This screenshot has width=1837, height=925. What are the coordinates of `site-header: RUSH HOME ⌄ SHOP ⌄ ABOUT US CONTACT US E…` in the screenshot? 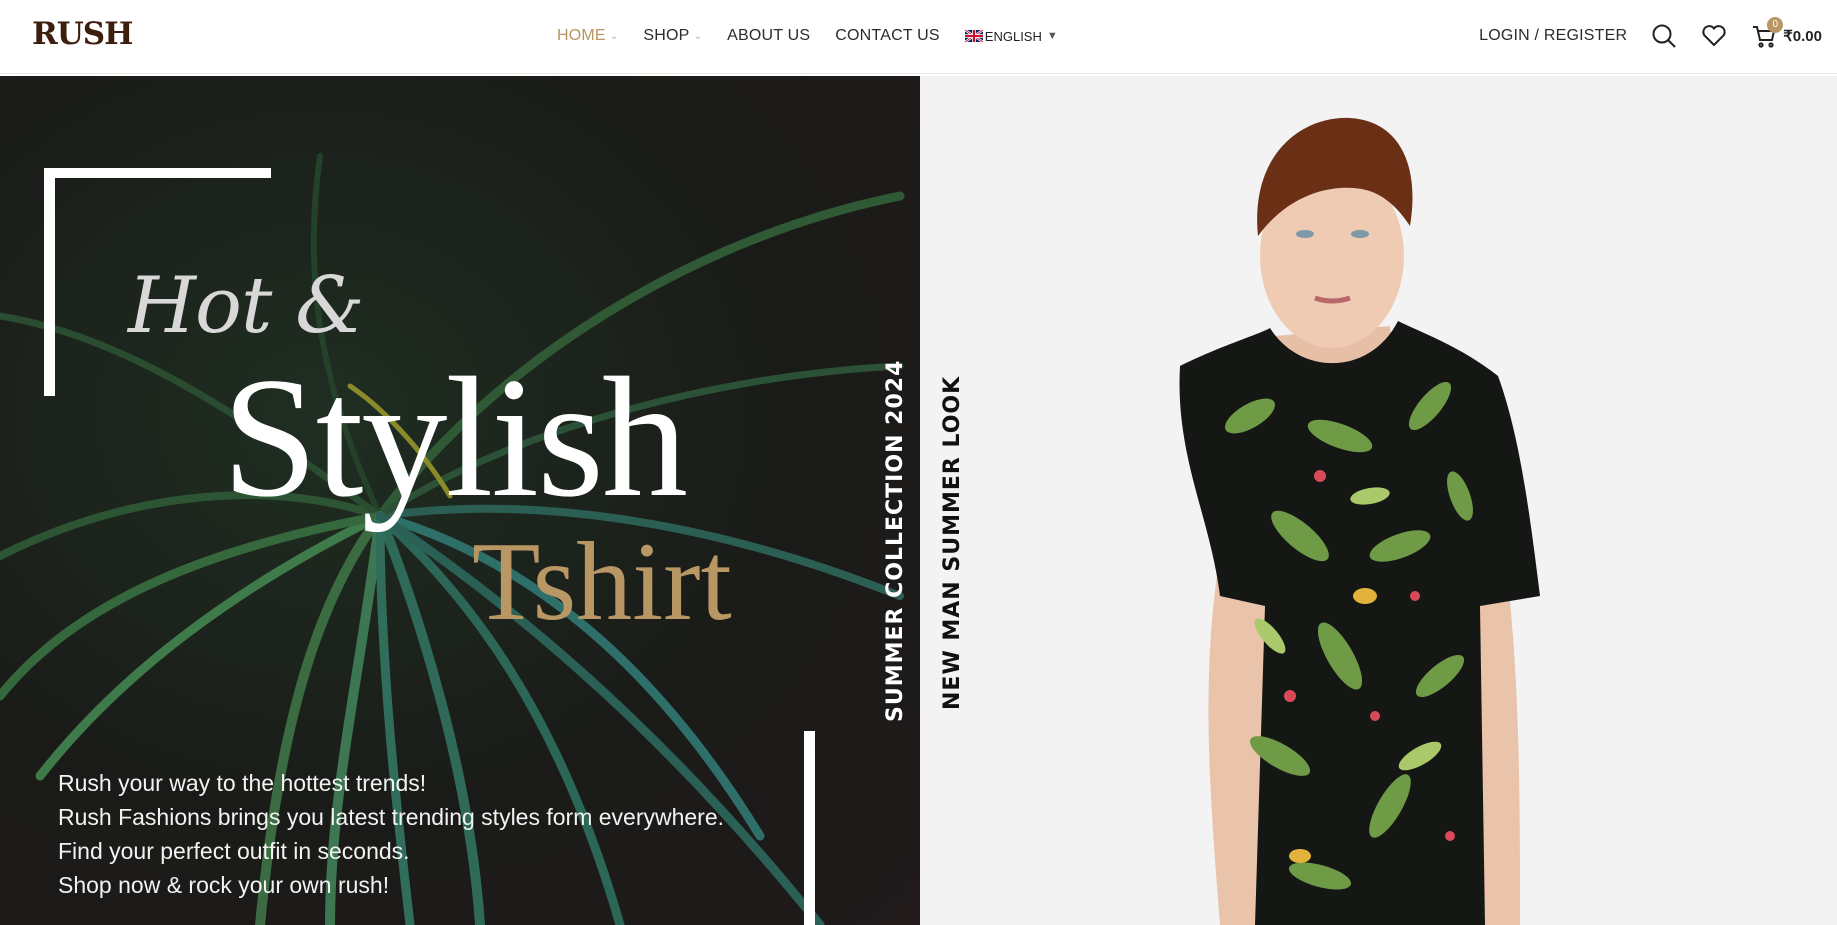 It's located at (918, 37).